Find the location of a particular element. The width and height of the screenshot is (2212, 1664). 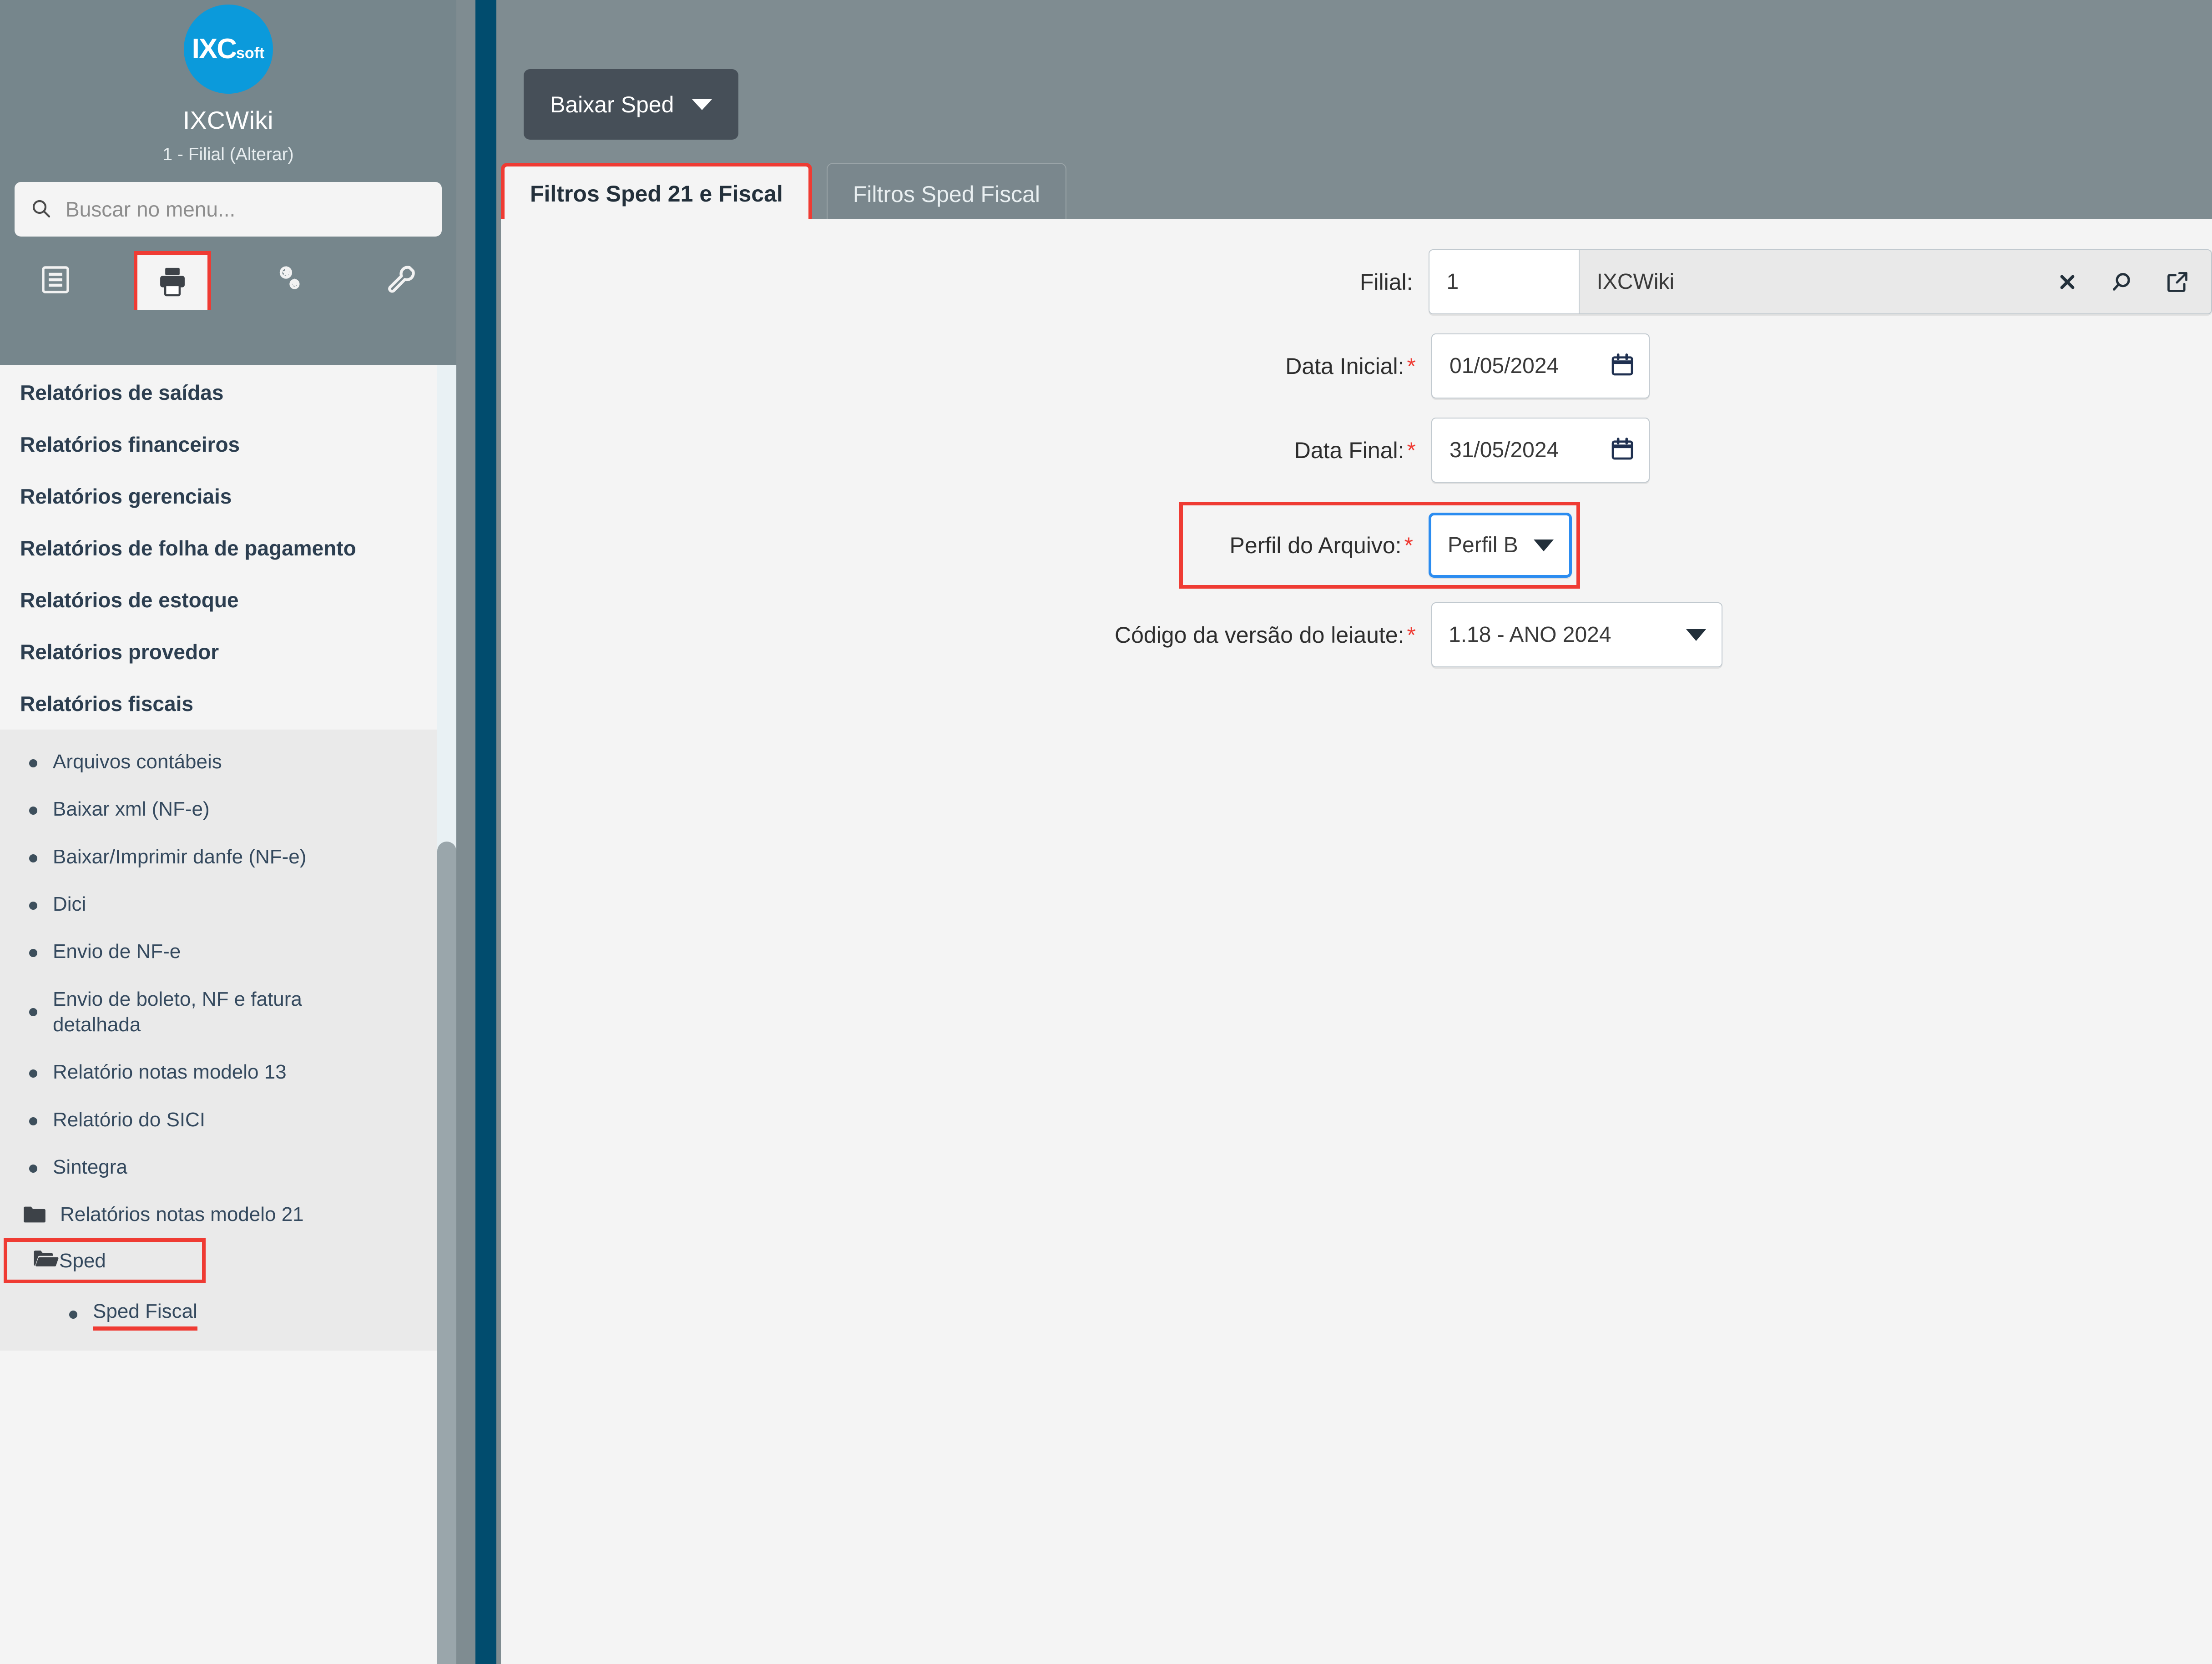

data-final-value: 31/05/2024 is located at coordinates (1504, 450).